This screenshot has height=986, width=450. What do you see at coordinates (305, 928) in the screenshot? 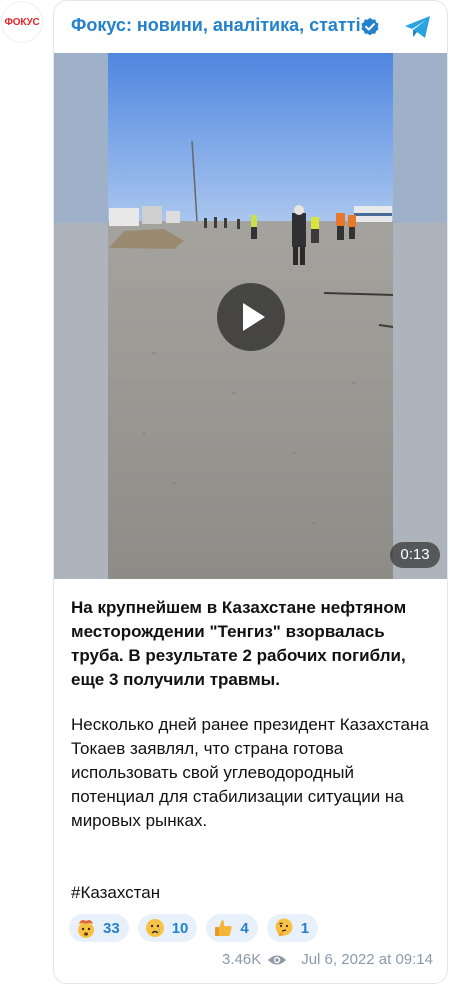
I see `reaction-count: 1` at bounding box center [305, 928].